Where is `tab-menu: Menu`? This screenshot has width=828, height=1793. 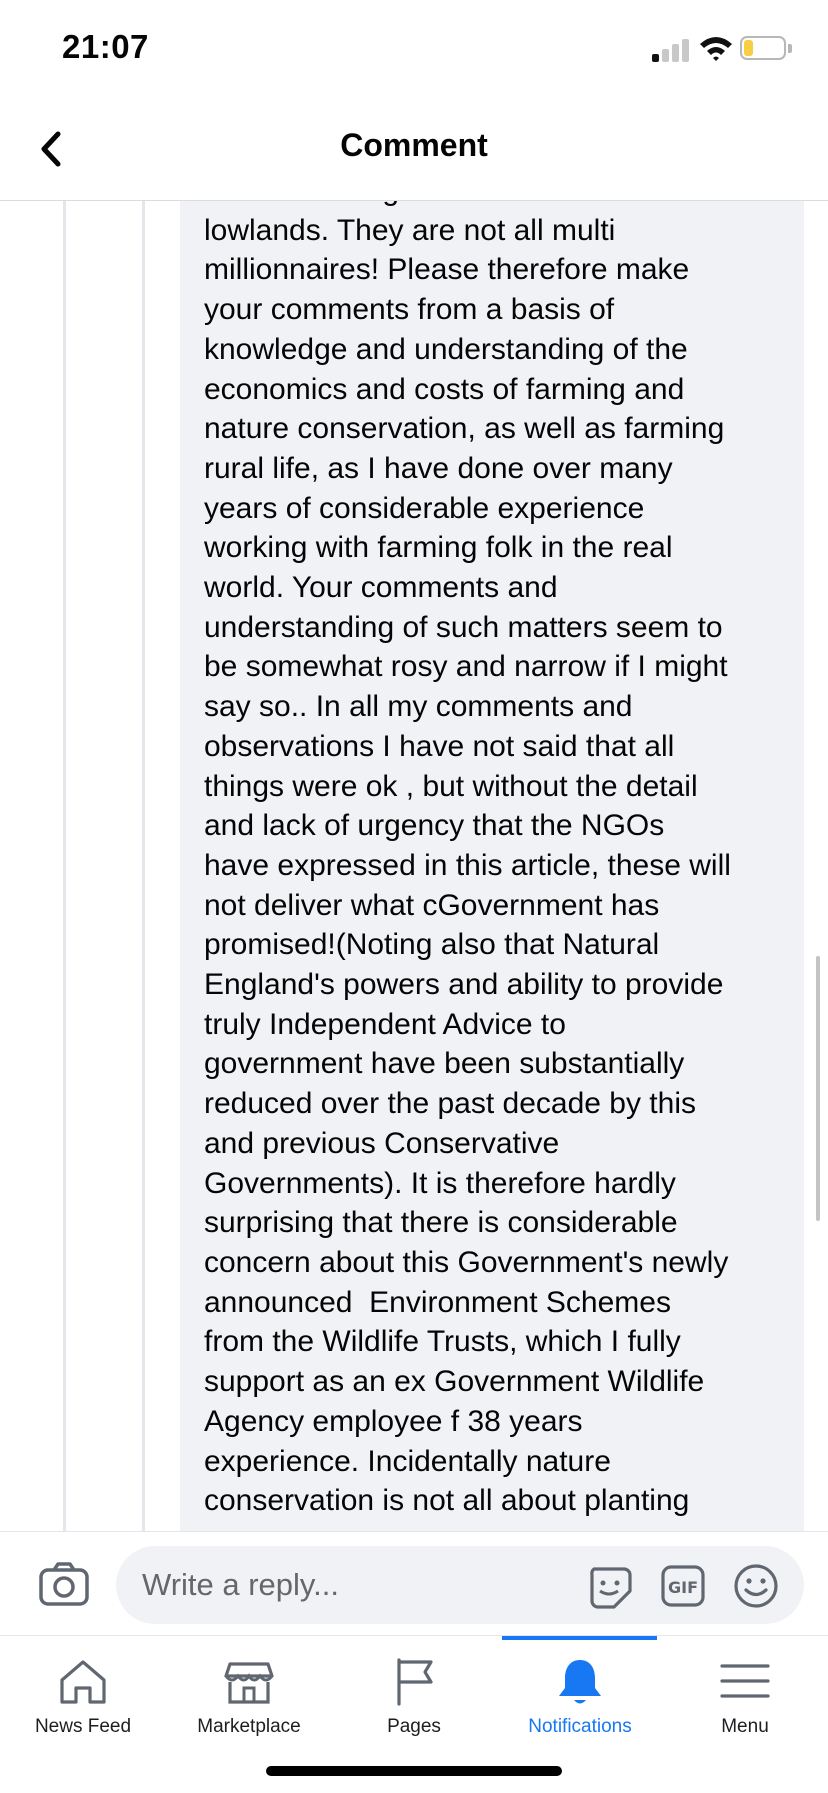 tab-menu: Menu is located at coordinates (745, 1696).